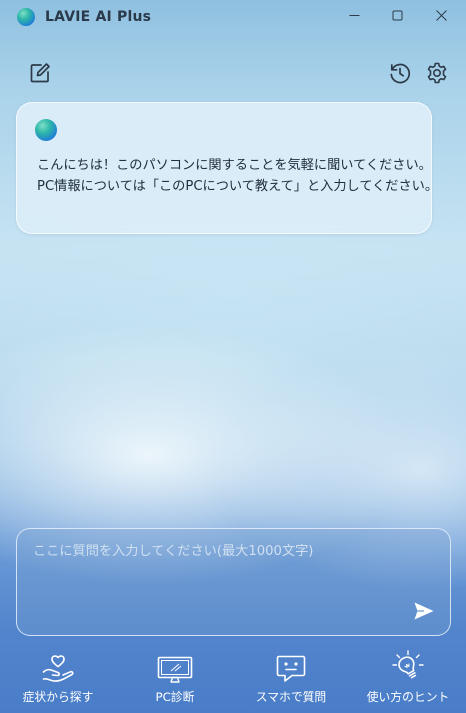 The height and width of the screenshot is (713, 466). I want to click on maximize-button, so click(397, 15).